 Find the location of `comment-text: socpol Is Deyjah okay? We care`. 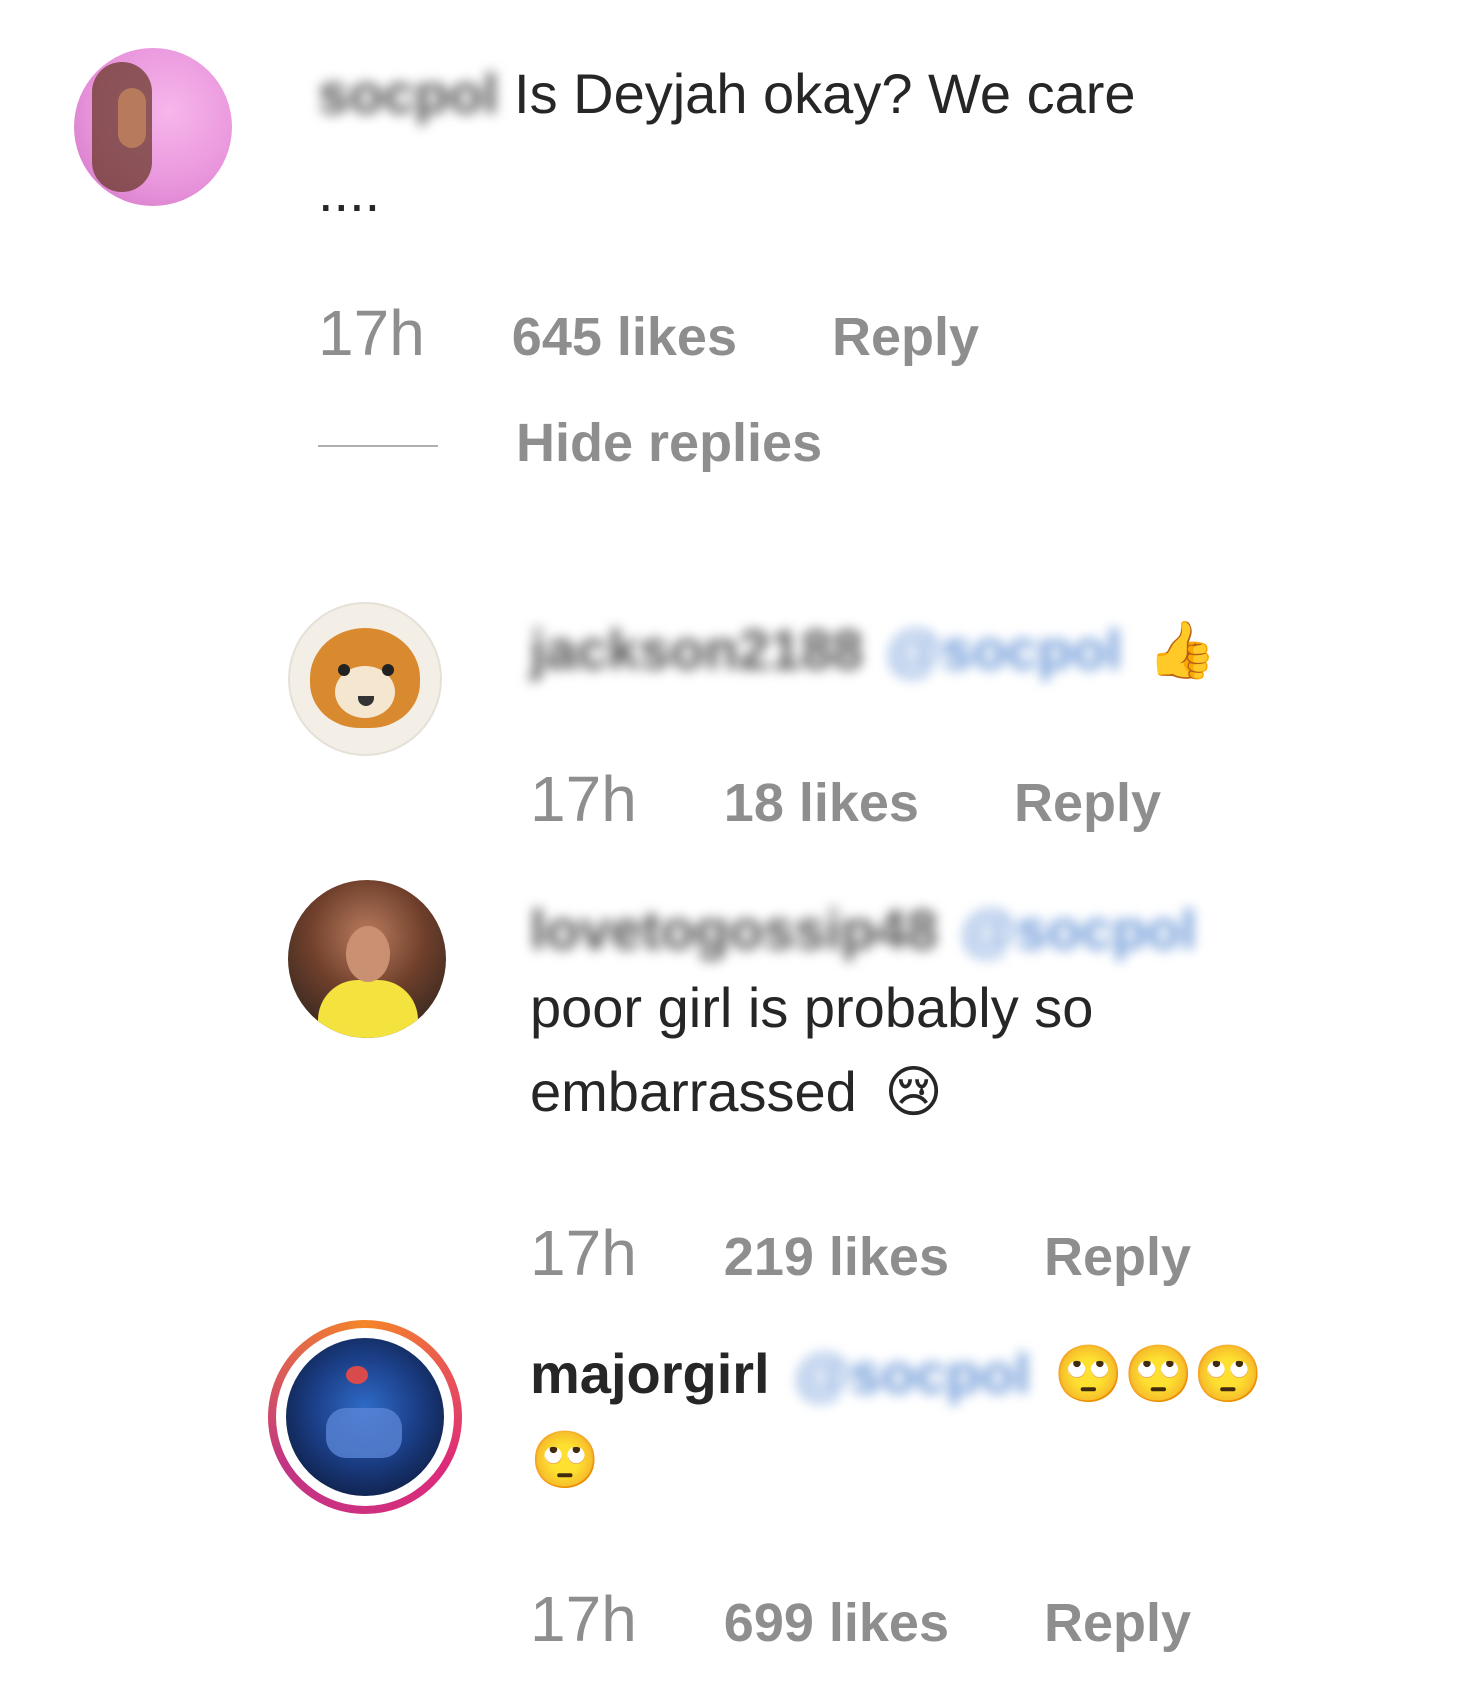

comment-text: socpol Is Deyjah okay? We care is located at coordinates (727, 94).